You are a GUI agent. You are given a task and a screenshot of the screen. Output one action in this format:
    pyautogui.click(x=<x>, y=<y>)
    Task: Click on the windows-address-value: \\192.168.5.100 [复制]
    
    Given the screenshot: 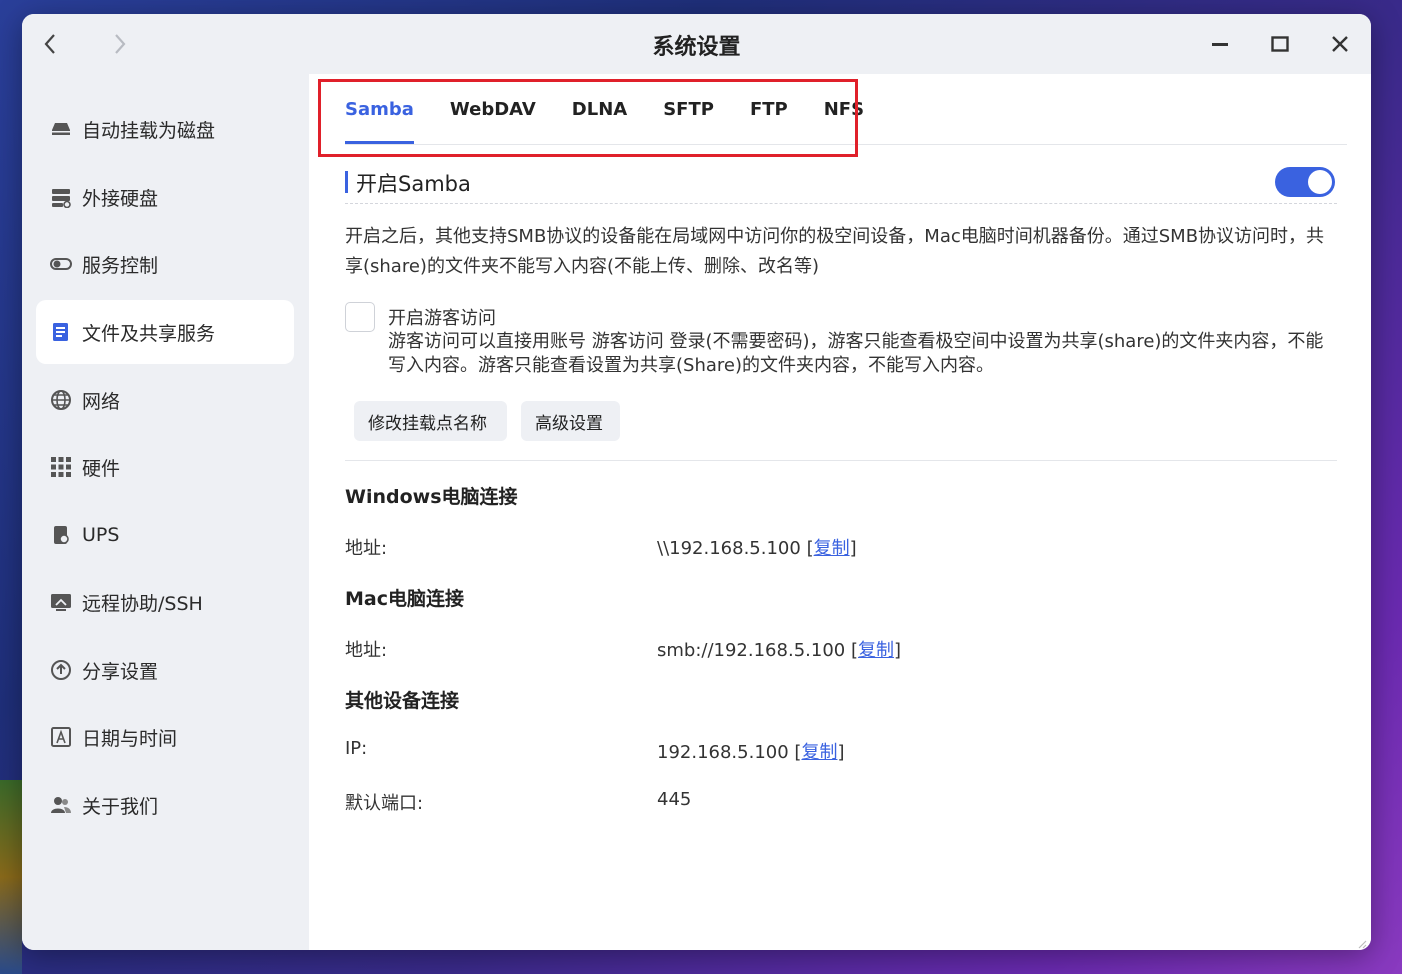 What is the action you would take?
    pyautogui.click(x=757, y=548)
    